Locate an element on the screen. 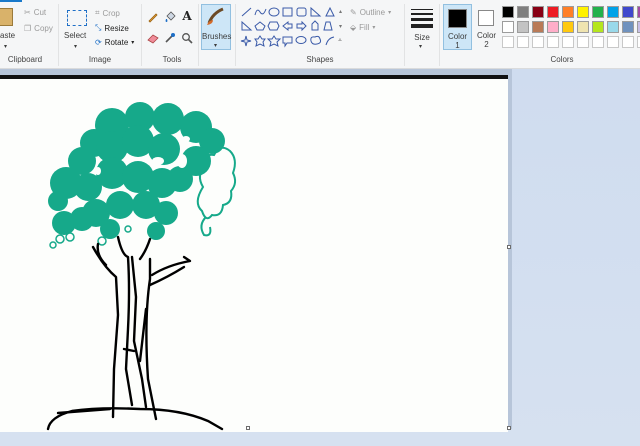 This screenshot has height=446, width=640. rotate-label: Rotate is located at coordinates (116, 42).